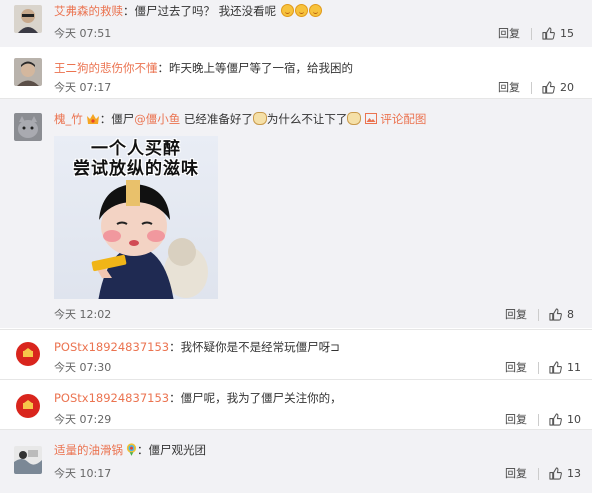 This screenshot has height=493, width=592. Describe the element at coordinates (106, 68) in the screenshot. I see `comment-username: 王二狗的悲伤你不懂` at that location.